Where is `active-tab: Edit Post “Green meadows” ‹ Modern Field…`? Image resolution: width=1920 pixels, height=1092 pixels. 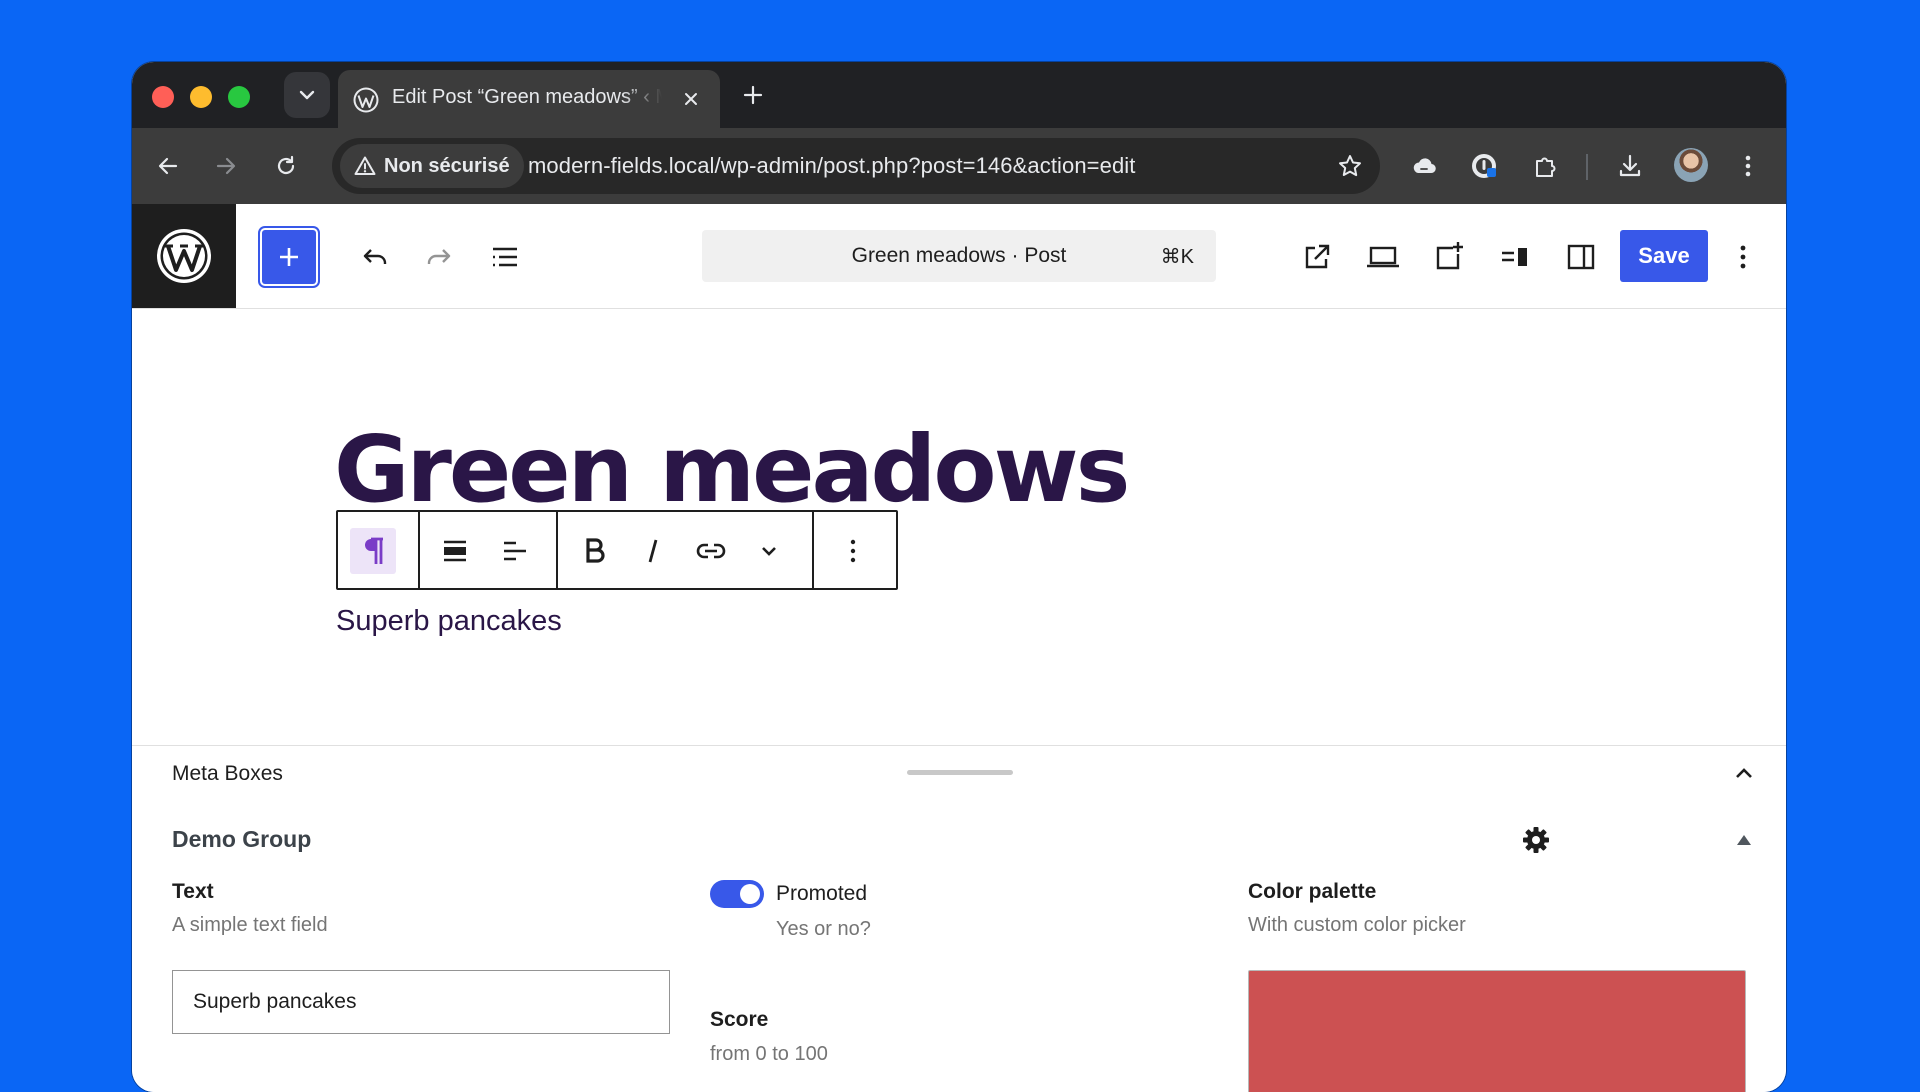 active-tab: Edit Post “Green meadows” ‹ Modern Field… is located at coordinates (529, 99).